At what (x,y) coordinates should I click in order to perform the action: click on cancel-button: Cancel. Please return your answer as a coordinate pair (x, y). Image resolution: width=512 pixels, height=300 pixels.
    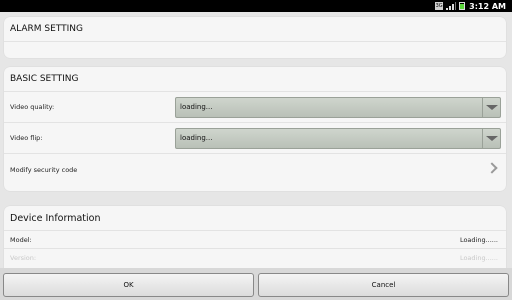
    Looking at the image, I should click on (383, 285).